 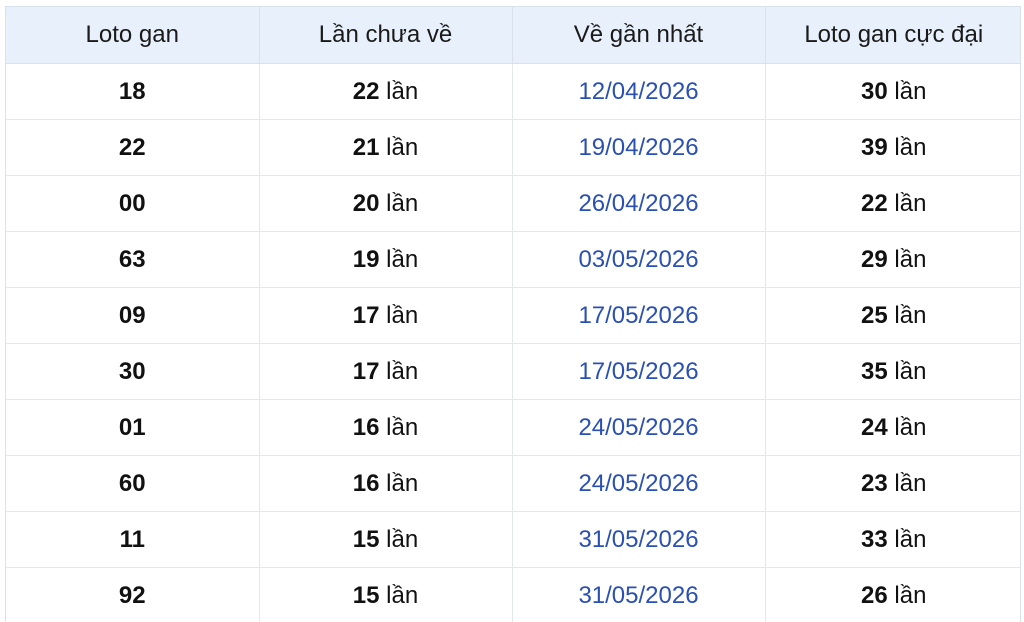 I want to click on header-ve-gan-nhat: Về gần nhất, so click(x=639, y=35).